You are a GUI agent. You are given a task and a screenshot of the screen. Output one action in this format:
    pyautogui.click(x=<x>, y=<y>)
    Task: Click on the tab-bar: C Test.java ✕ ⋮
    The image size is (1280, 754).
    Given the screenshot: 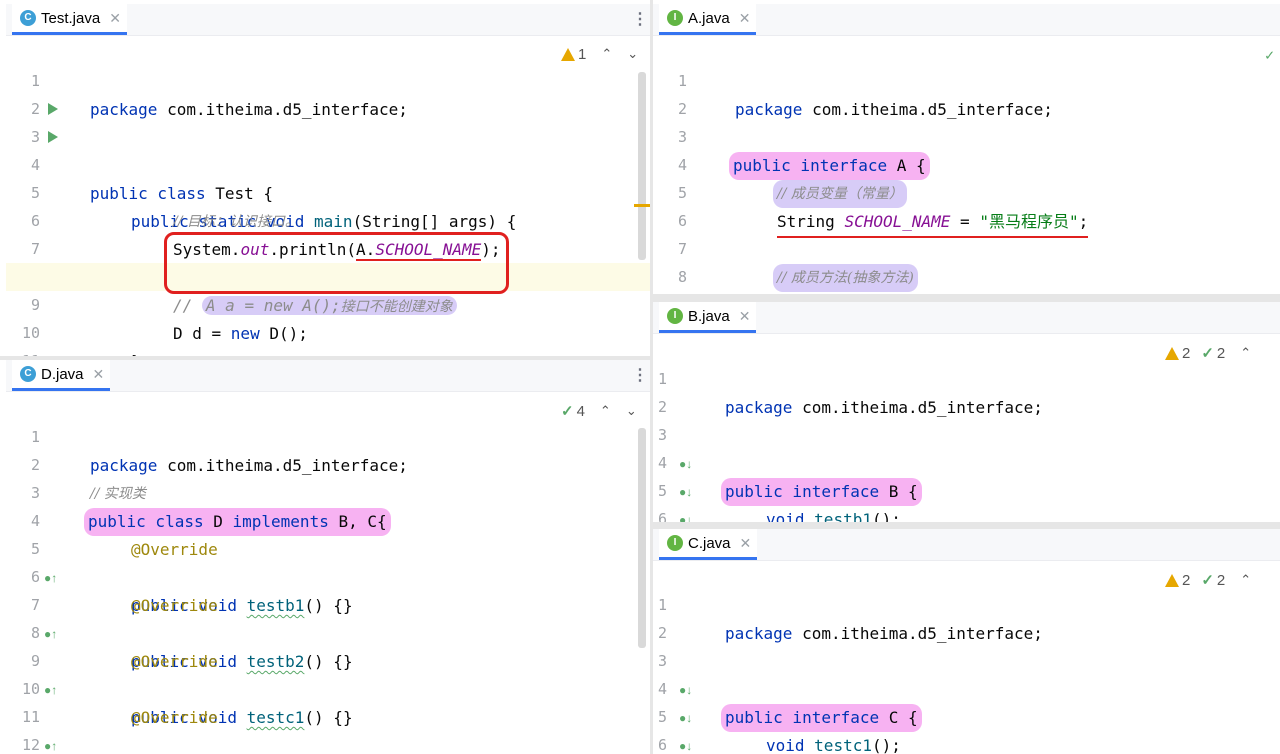 What is the action you would take?
    pyautogui.click(x=328, y=20)
    